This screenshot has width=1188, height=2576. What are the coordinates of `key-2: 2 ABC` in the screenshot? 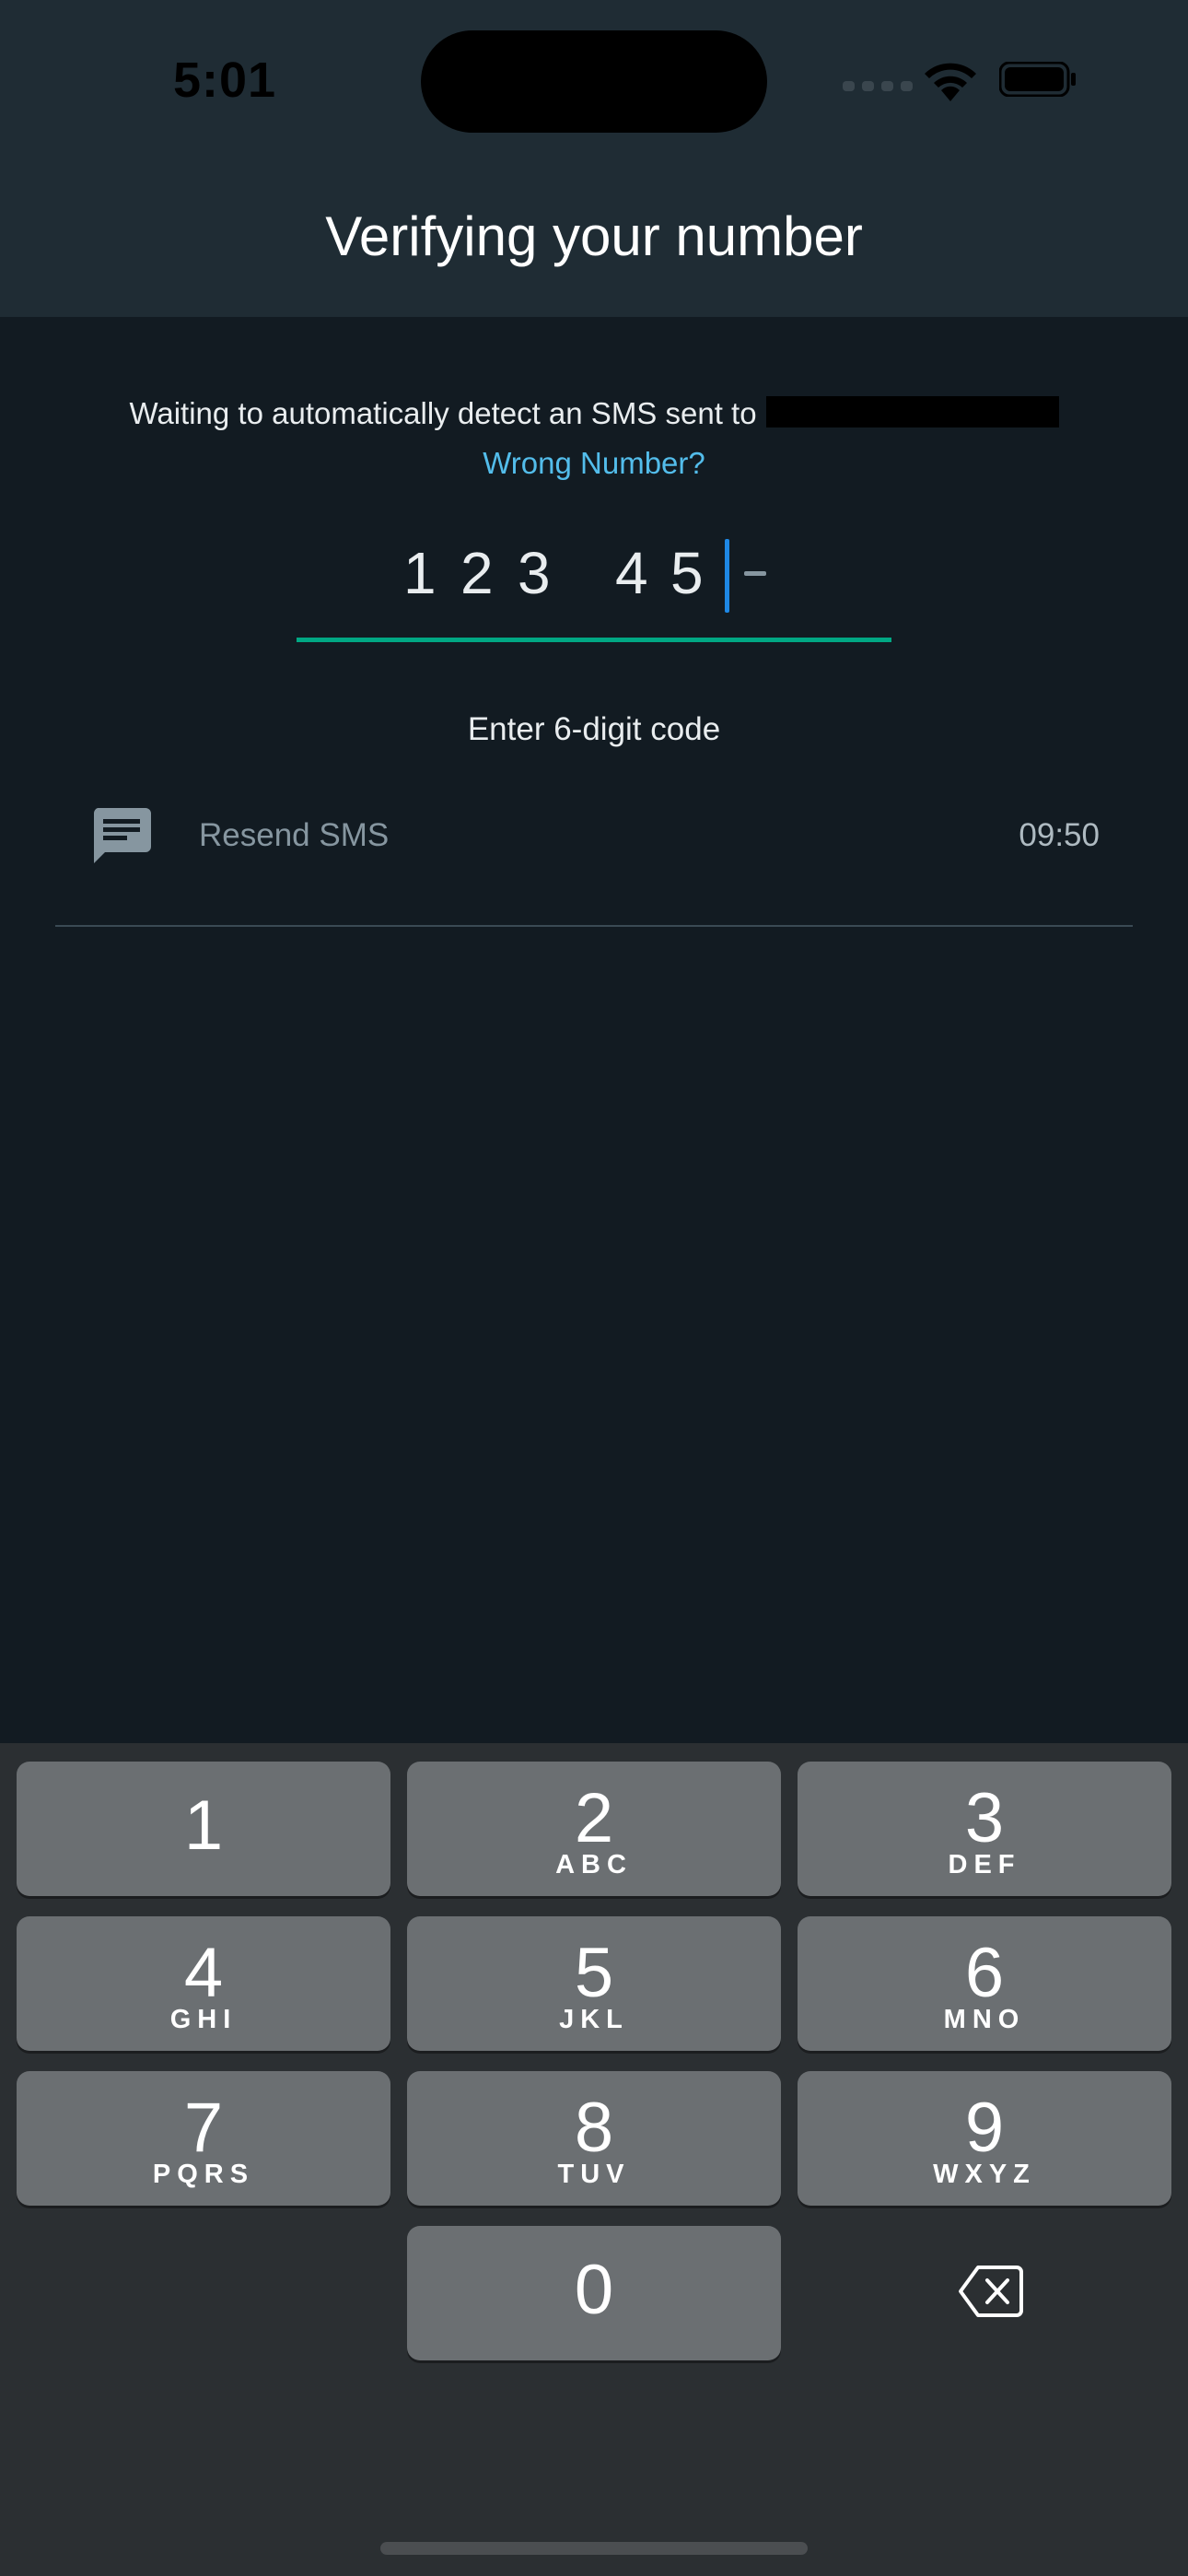 It's located at (594, 1829).